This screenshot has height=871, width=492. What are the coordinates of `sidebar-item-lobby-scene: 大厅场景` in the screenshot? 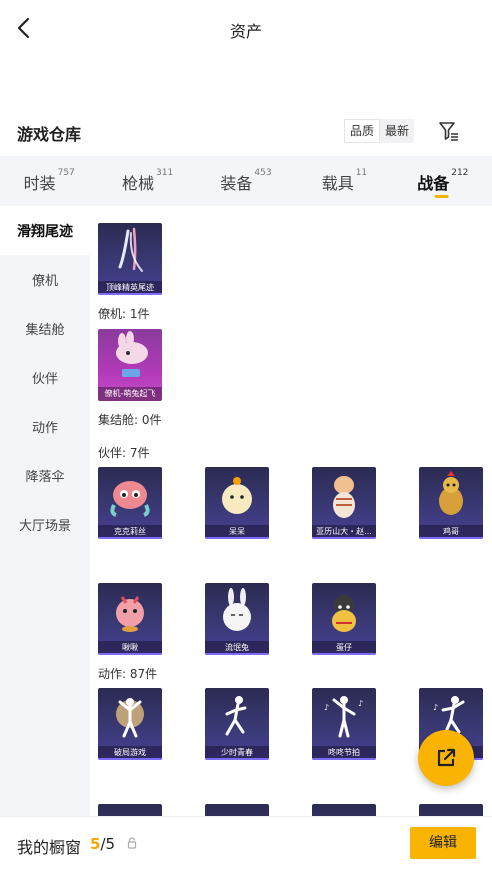 It's located at (45, 524).